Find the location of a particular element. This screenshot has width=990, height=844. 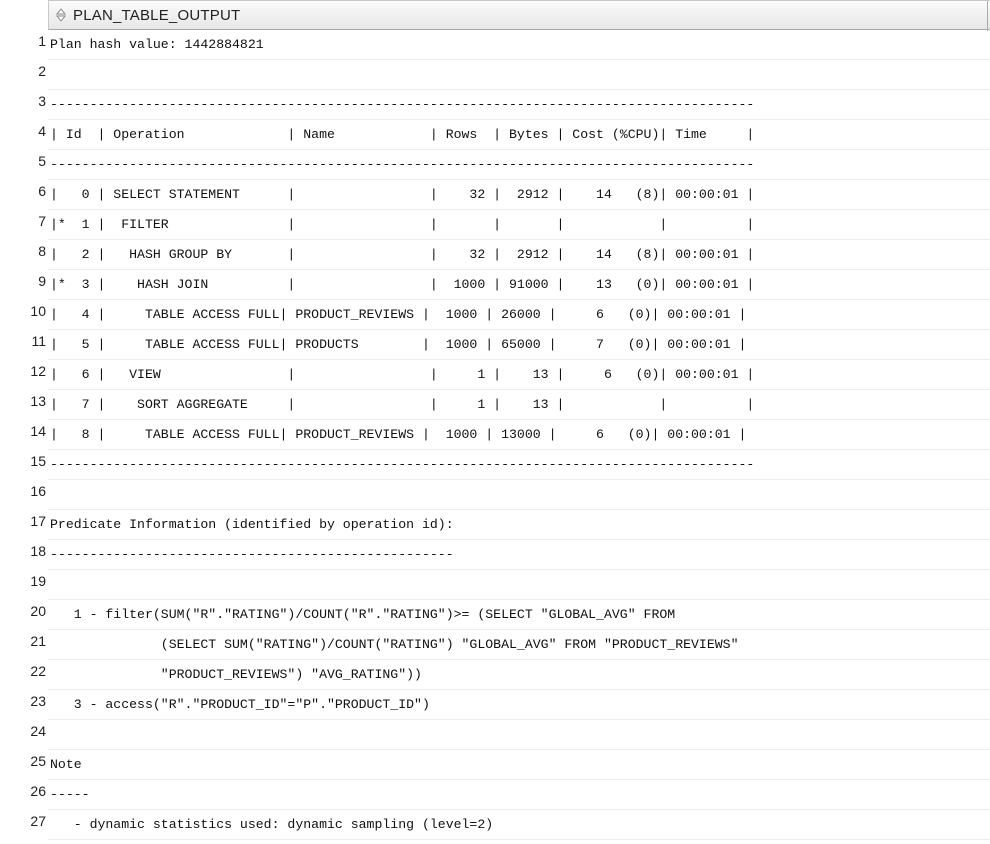

row-number: 23 is located at coordinates (38, 701).